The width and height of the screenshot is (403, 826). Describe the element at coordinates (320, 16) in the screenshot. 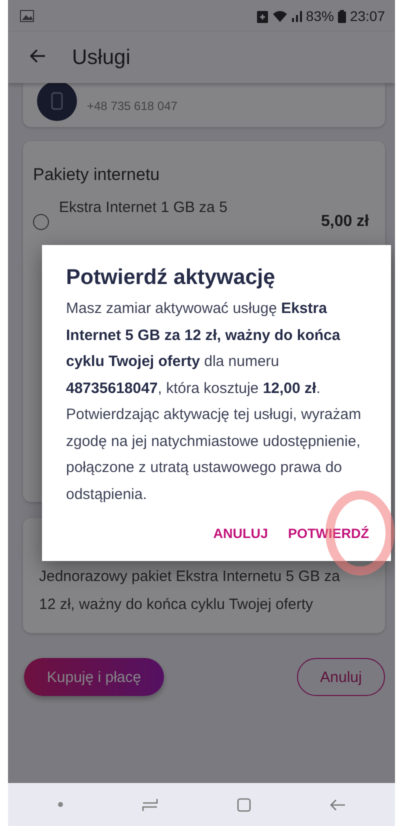

I see `battery-percent: 83%` at that location.